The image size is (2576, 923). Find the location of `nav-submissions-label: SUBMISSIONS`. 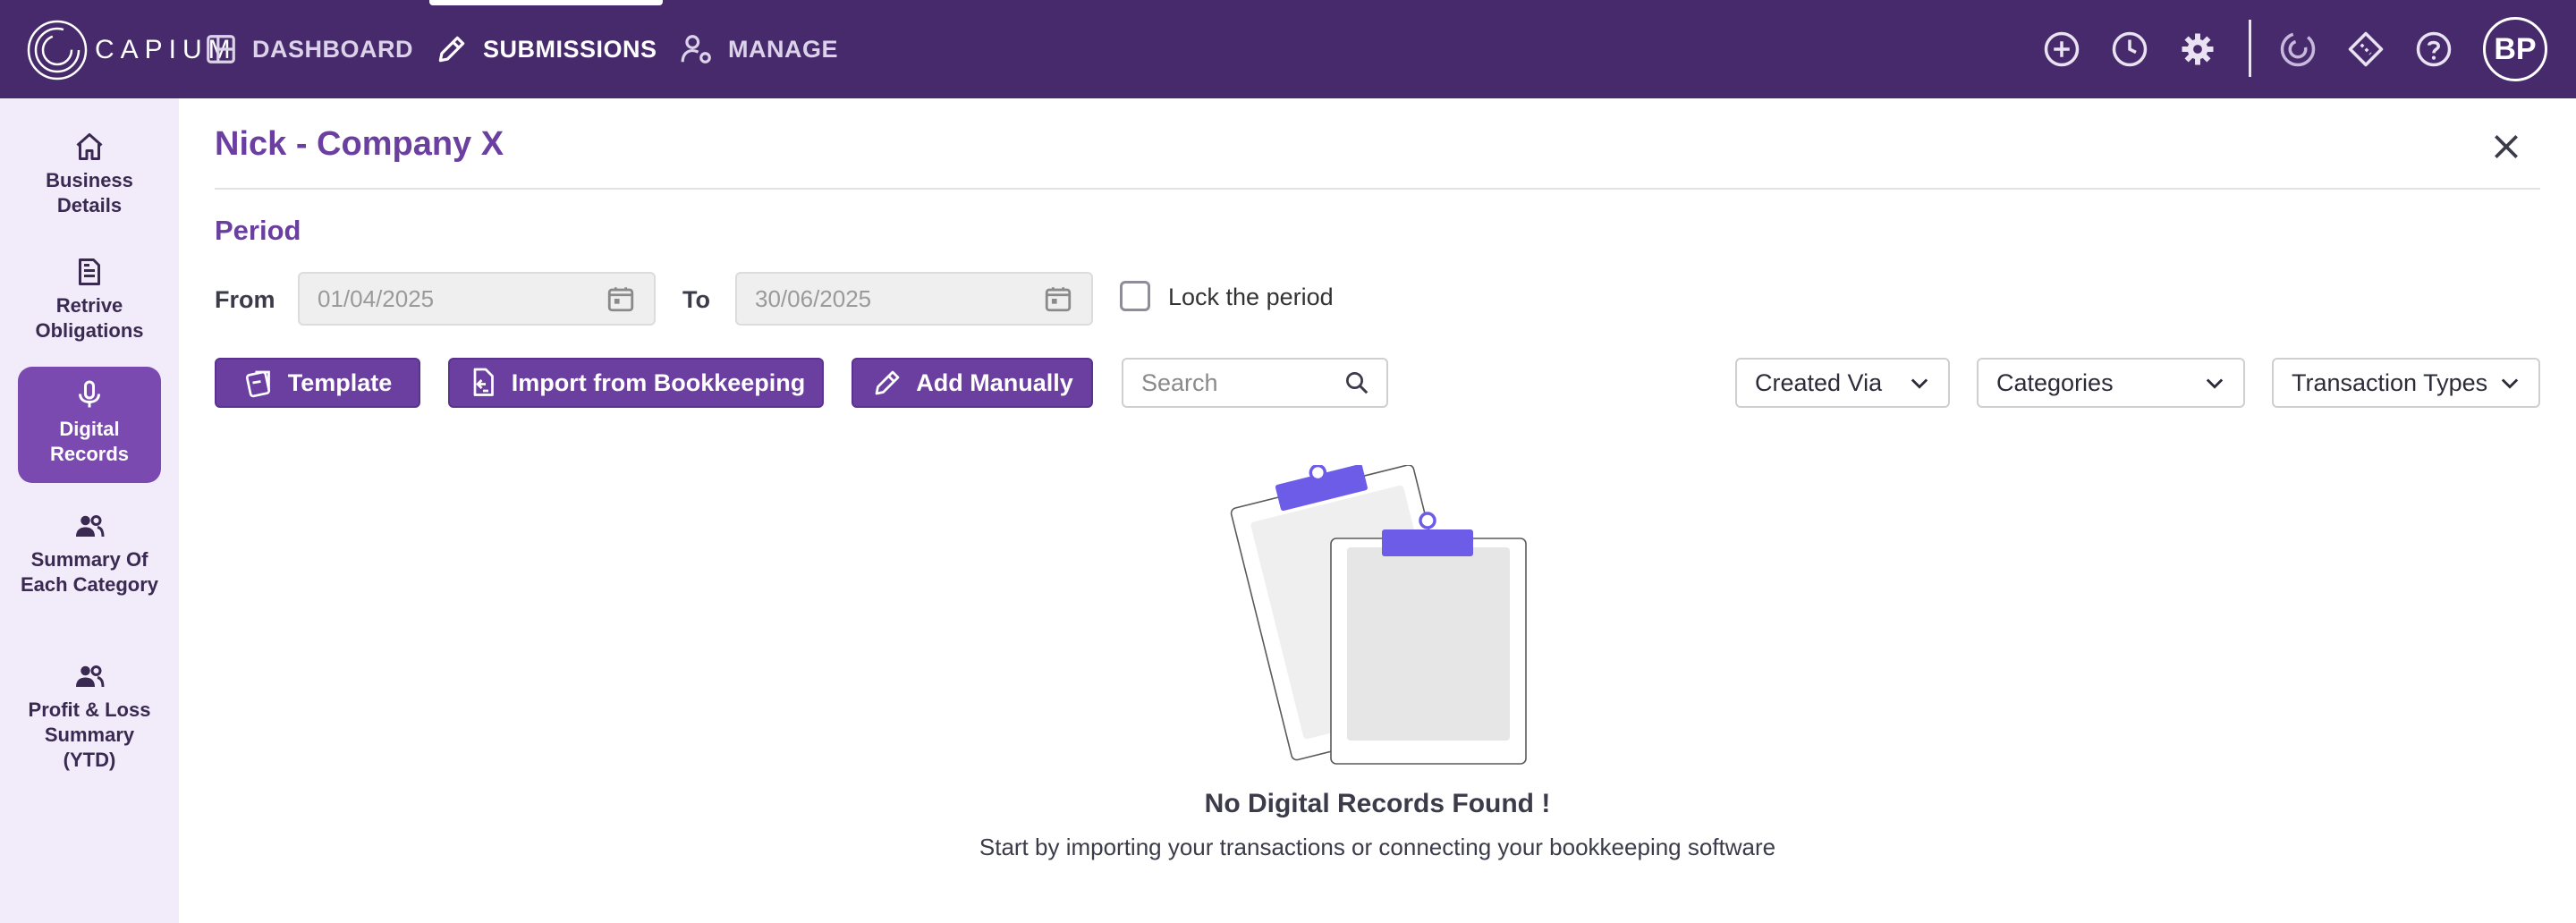

nav-submissions-label: SUBMISSIONS is located at coordinates (570, 49).